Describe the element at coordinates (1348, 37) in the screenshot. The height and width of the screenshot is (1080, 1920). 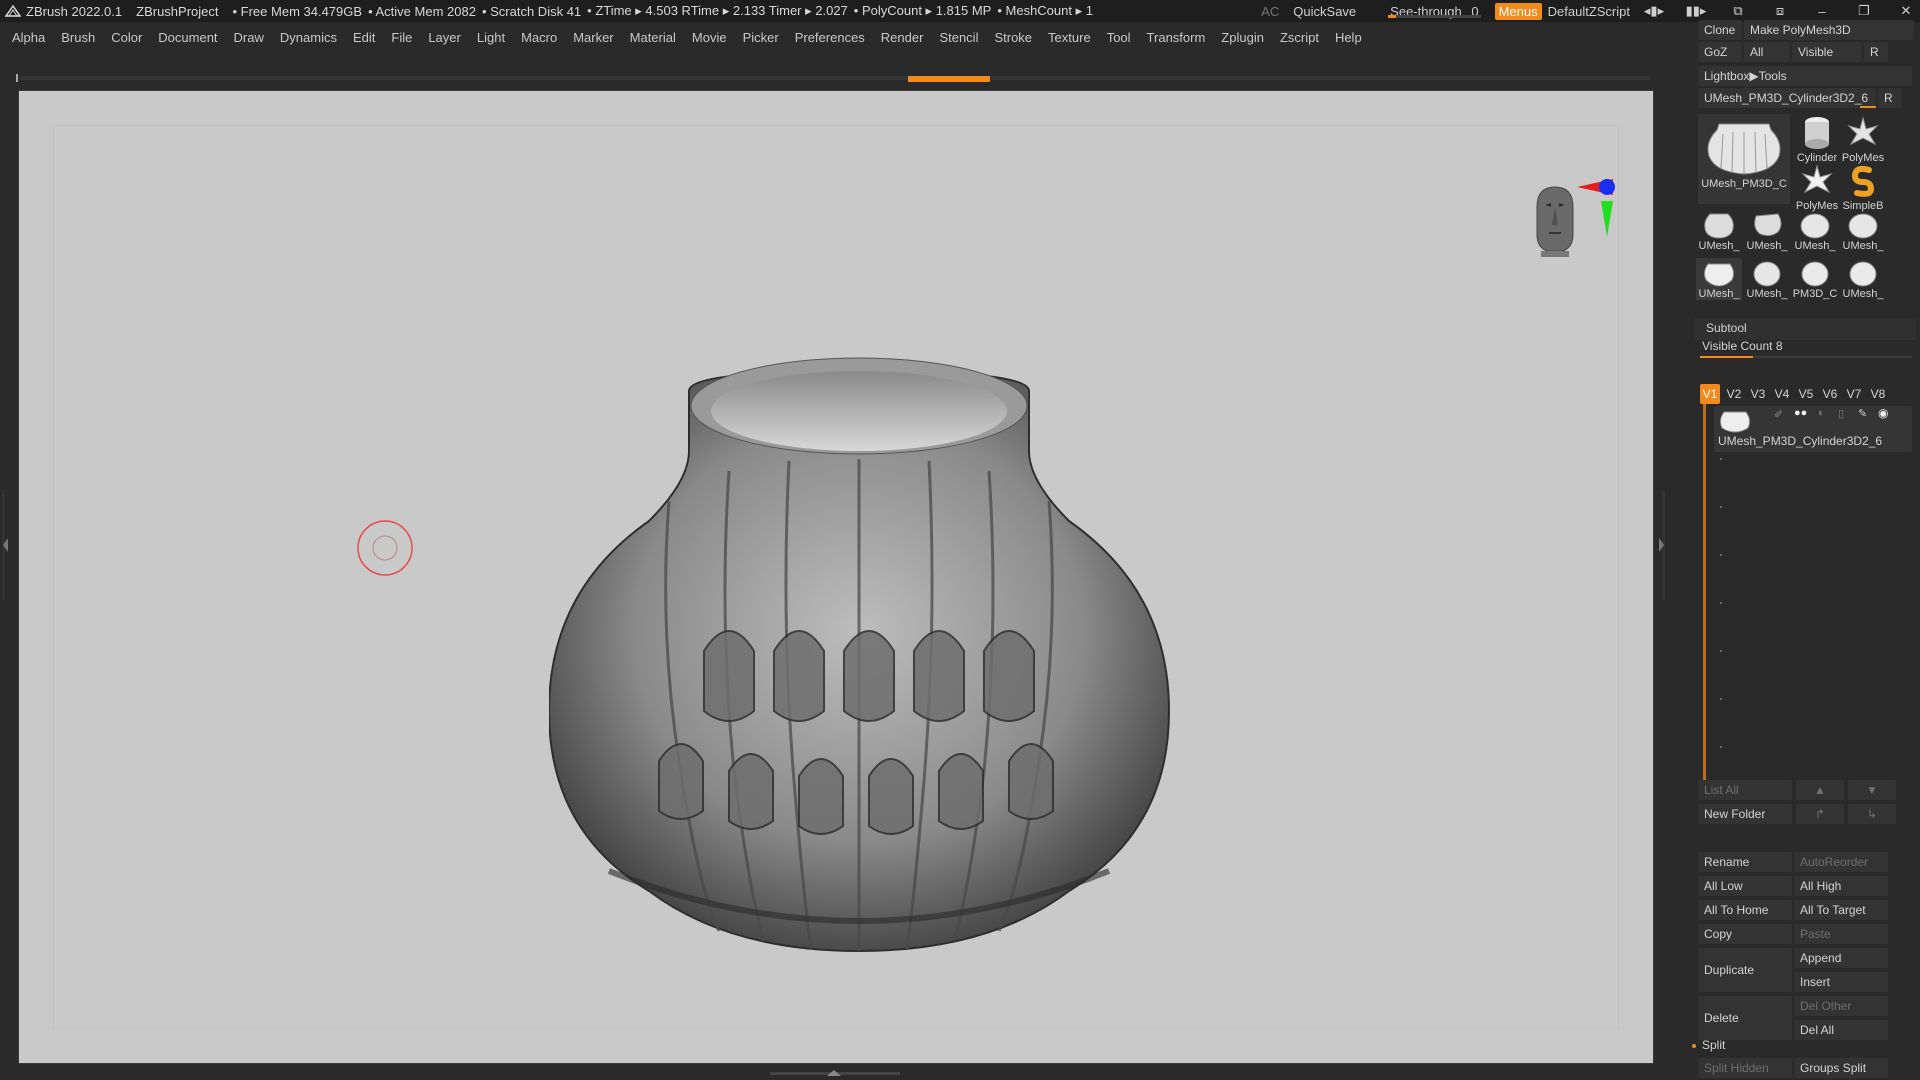
I see `menu-help: Help` at that location.